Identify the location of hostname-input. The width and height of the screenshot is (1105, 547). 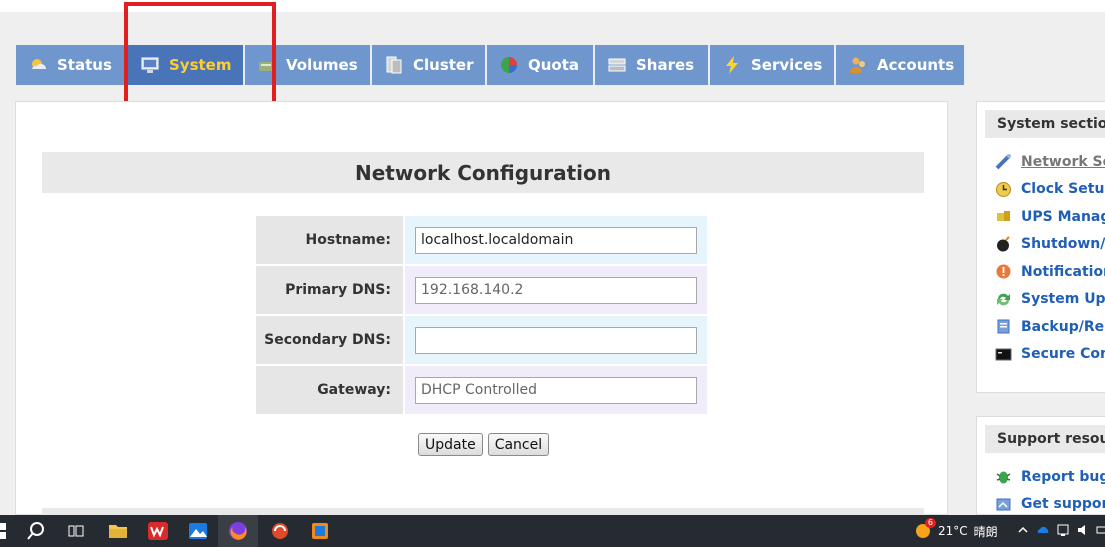
(556, 240).